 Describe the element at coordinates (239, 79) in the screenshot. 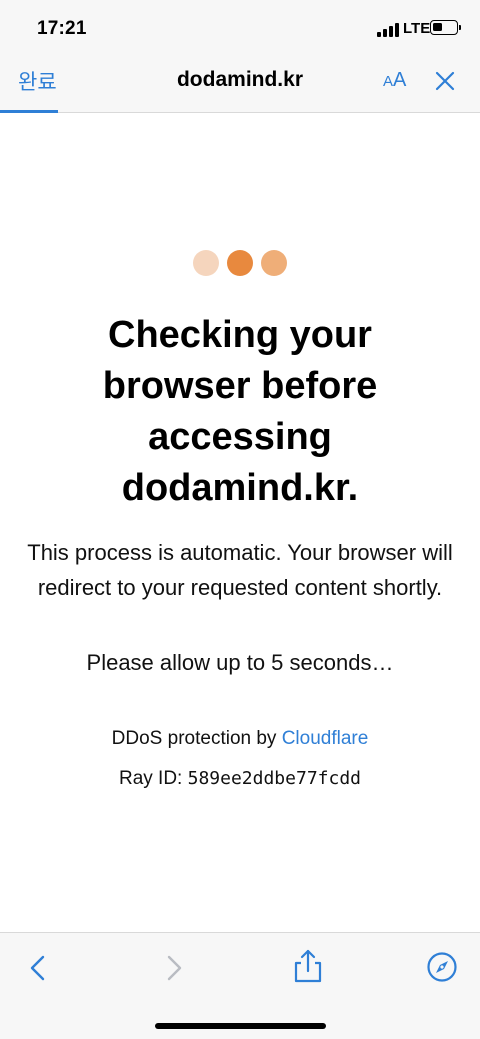

I see `page-url-title: dodamind.kr` at that location.